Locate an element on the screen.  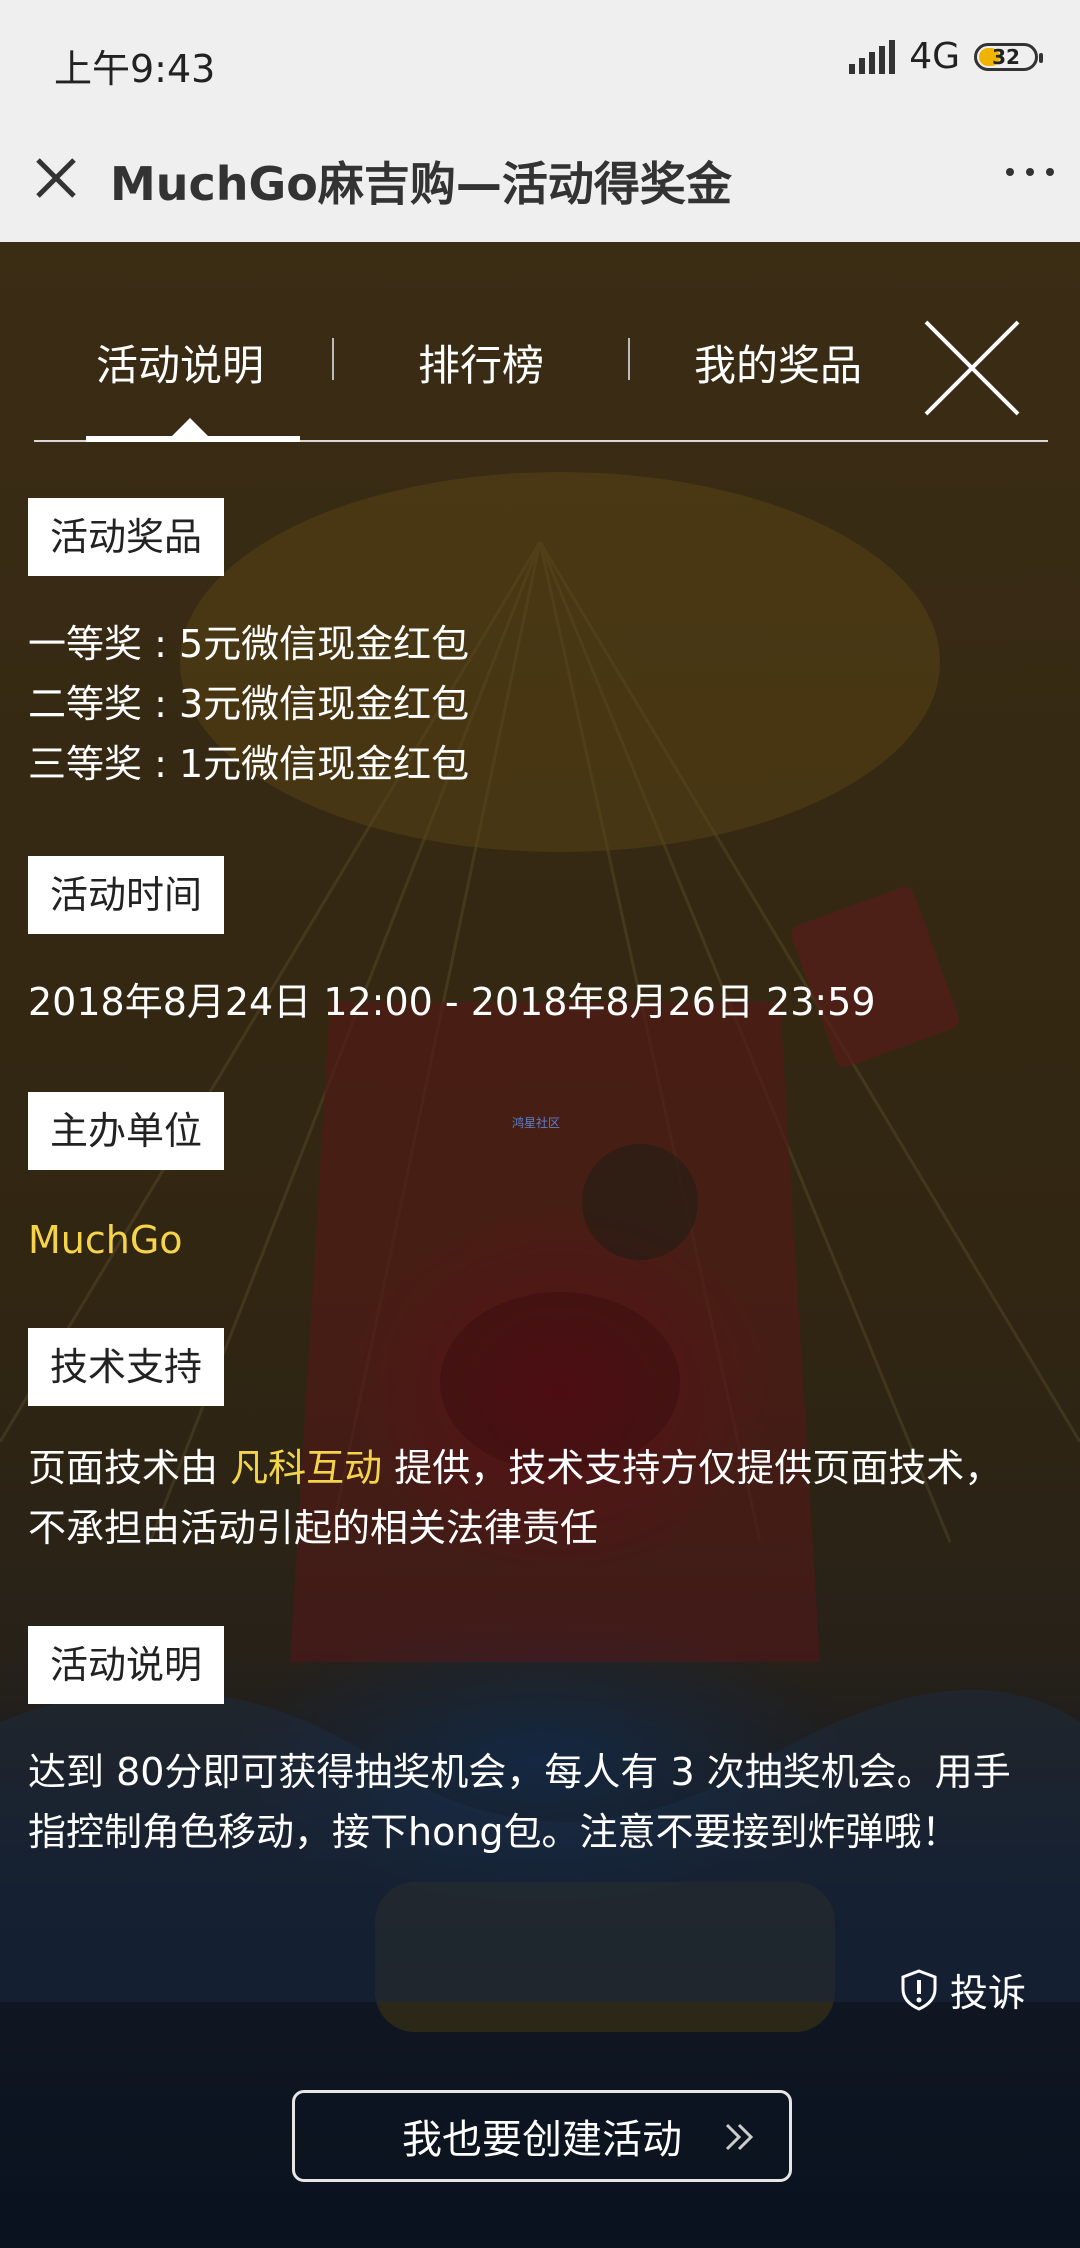
status-bar: 上午9:43 4G 32 is located at coordinates (540, 59).